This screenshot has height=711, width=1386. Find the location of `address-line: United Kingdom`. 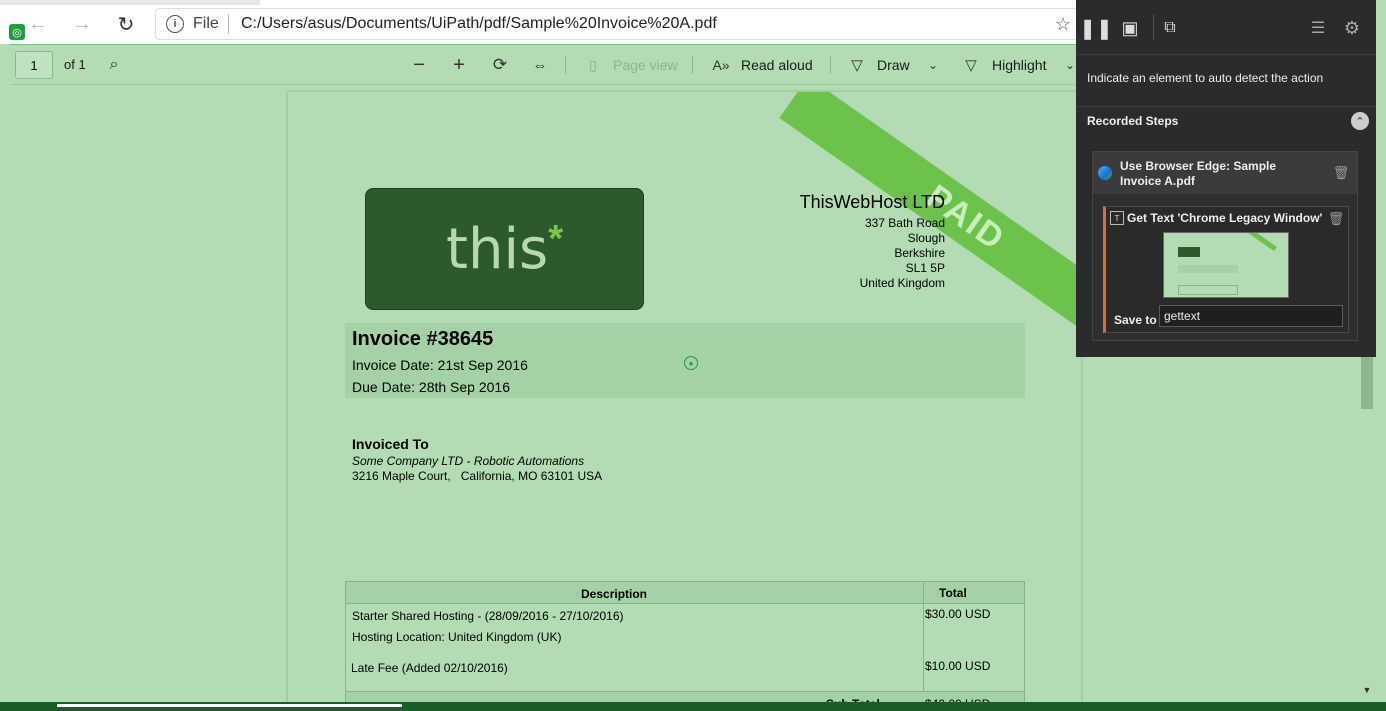

address-line: United Kingdom is located at coordinates (902, 283).